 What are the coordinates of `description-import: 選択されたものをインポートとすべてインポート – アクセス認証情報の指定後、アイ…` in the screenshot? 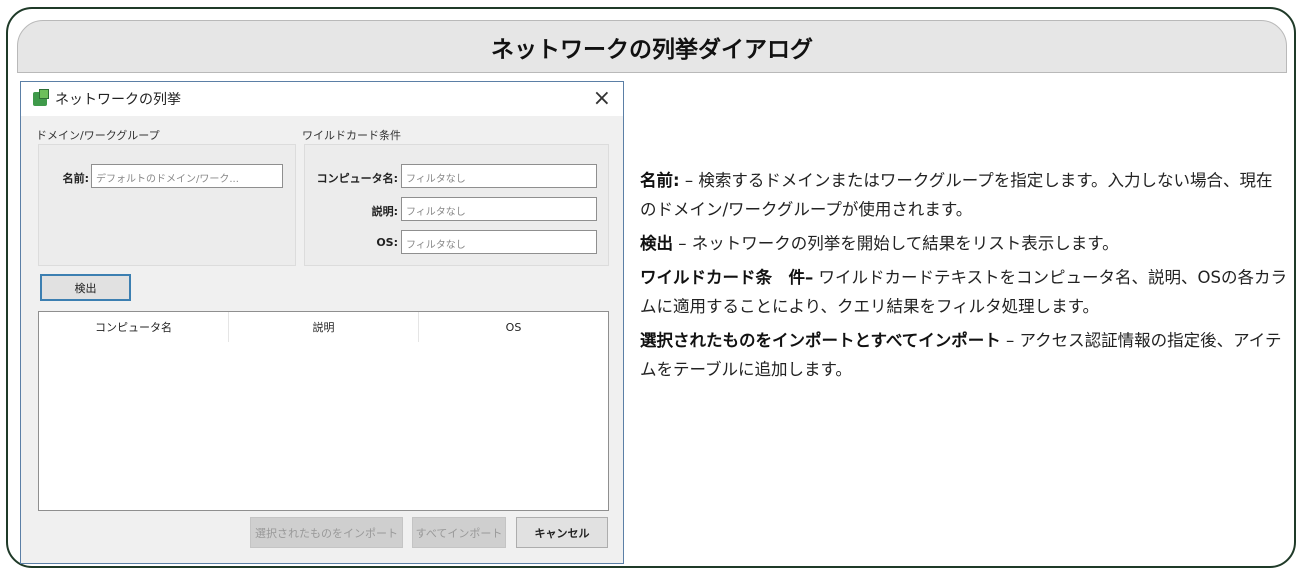 It's located at (964, 355).